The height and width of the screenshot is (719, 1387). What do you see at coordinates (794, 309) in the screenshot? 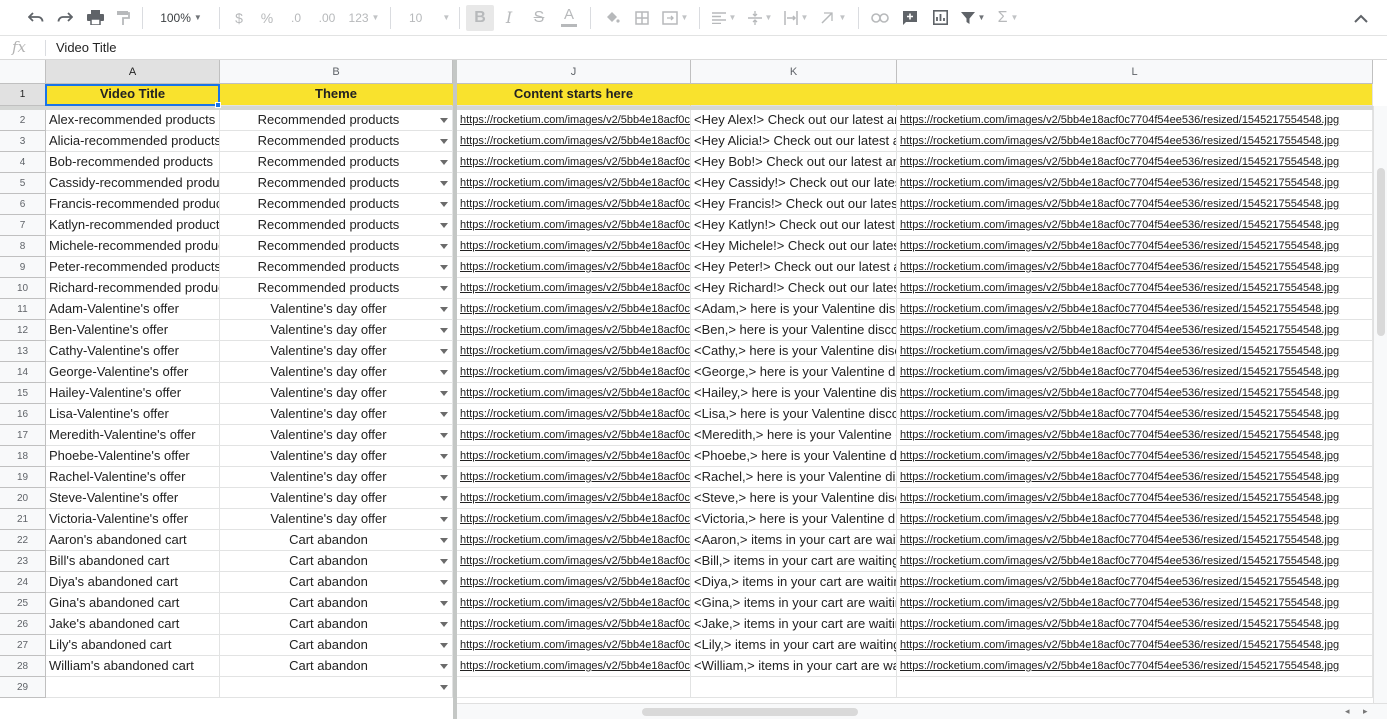
I see `table-cell-k: <Adam,> here is your Valentine discount` at bounding box center [794, 309].